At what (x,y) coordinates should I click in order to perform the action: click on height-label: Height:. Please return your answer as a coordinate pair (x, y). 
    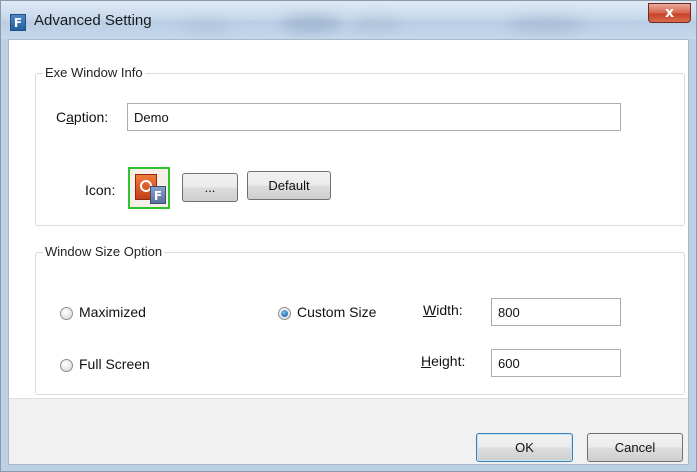
    Looking at the image, I should click on (443, 361).